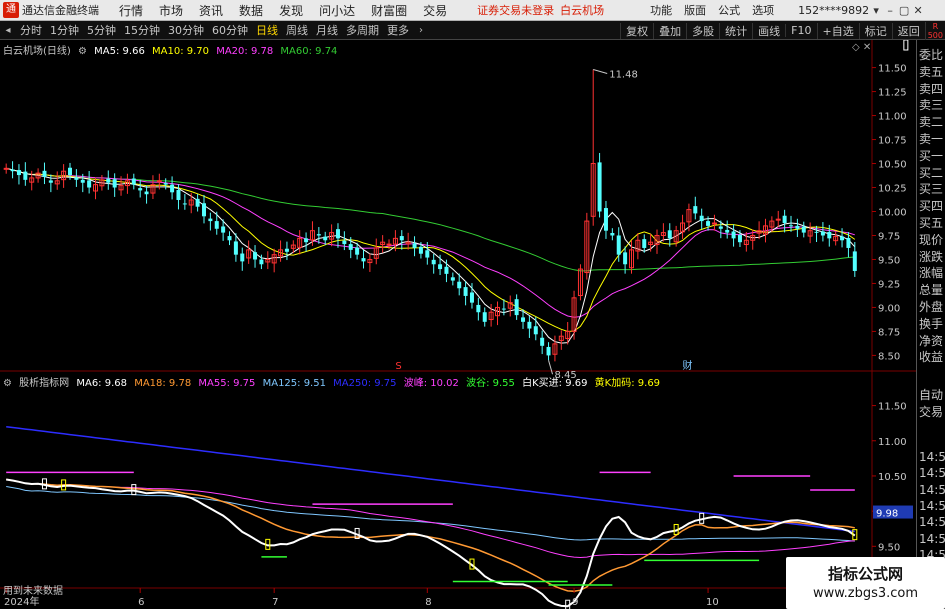 This screenshot has width=945, height=609. Describe the element at coordinates (906, 45) in the screenshot. I see `k-signal-marker` at that location.